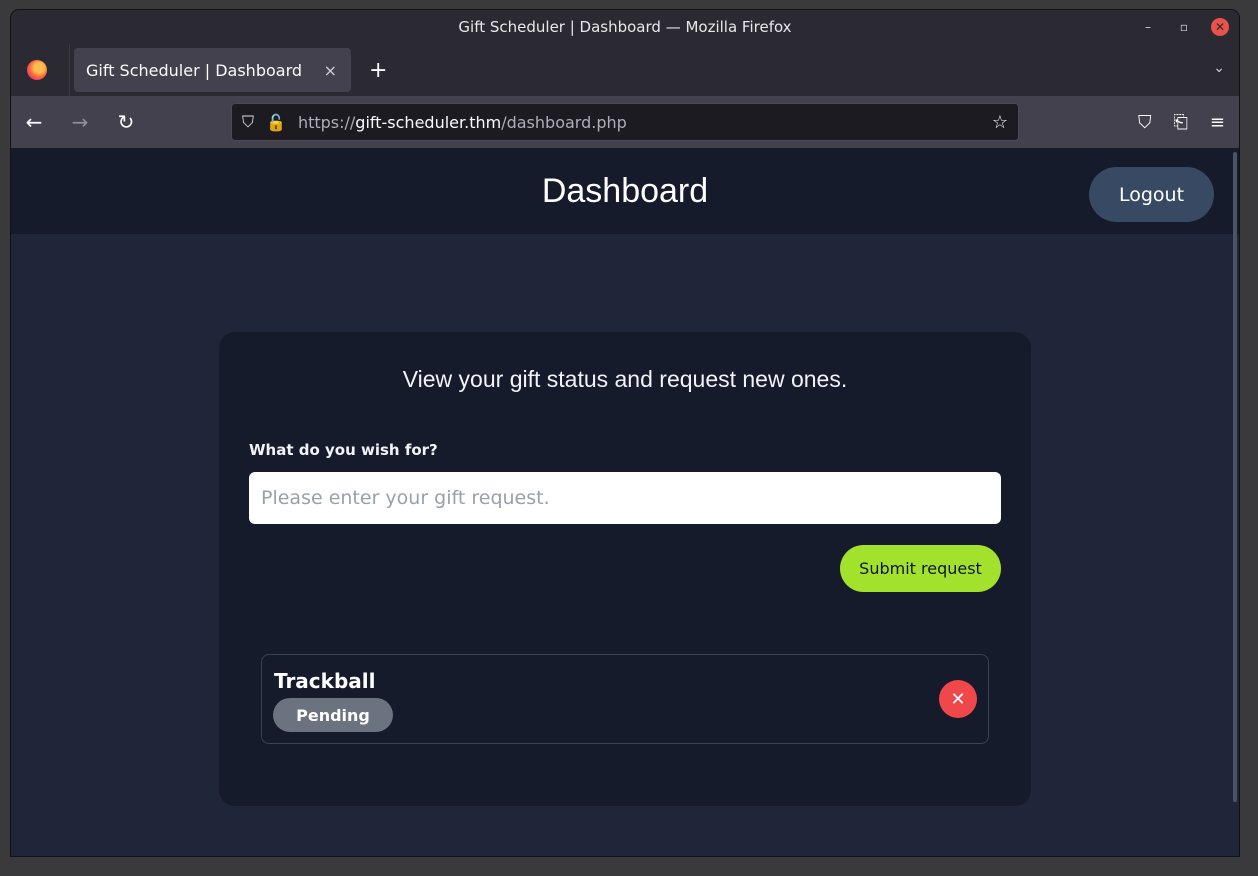 This screenshot has height=876, width=1258. I want to click on status-badge: Pending, so click(333, 715).